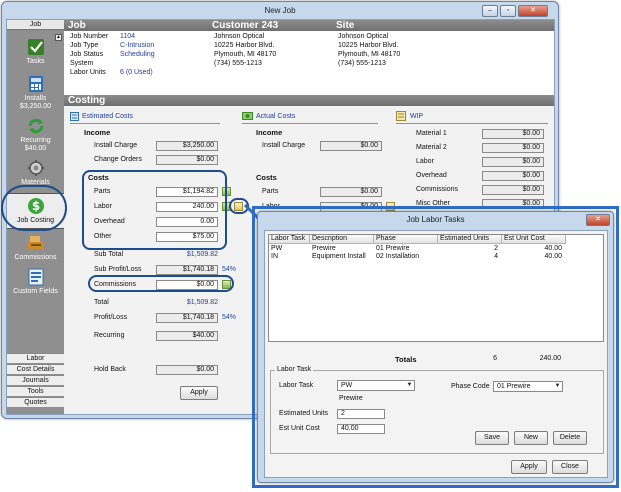 The image size is (621, 492). Describe the element at coordinates (406, 239) in the screenshot. I see `column-header-phase: Phase` at that location.